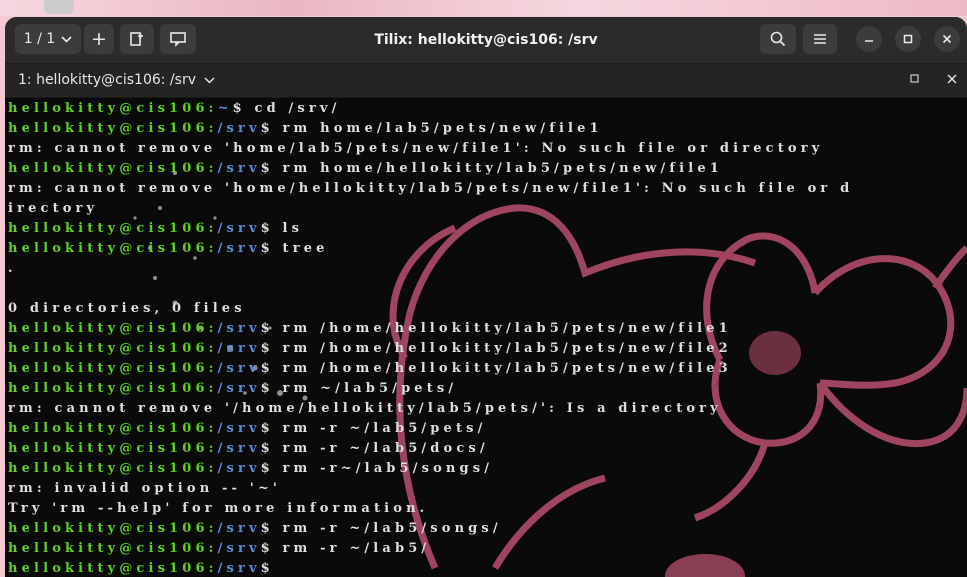  Describe the element at coordinates (502, 348) in the screenshot. I see `command-text: rm /home/hellokitty/lab5/pets/new/file2` at that location.